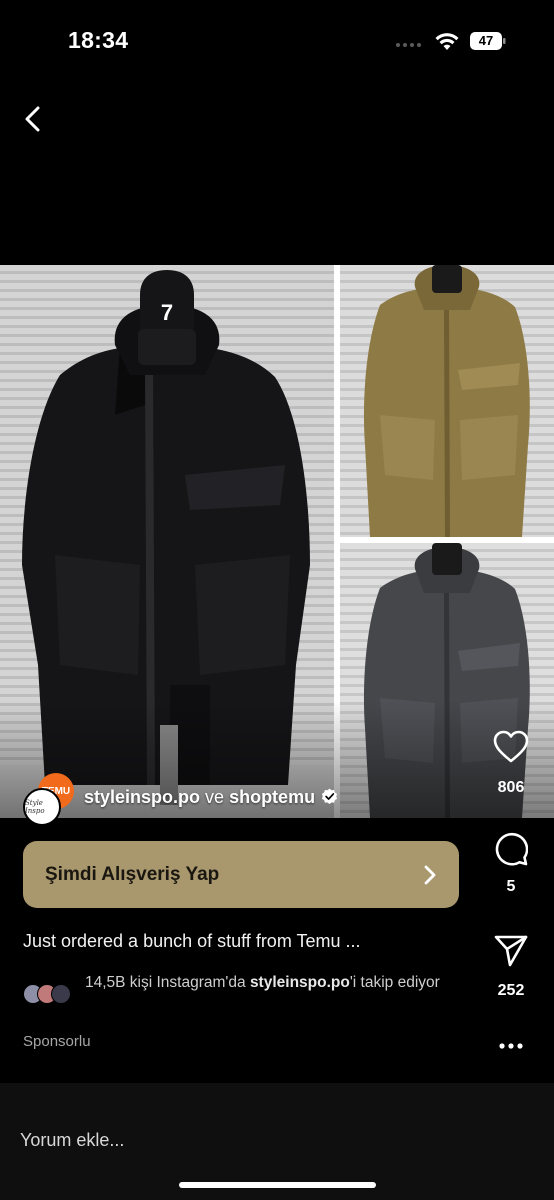 This screenshot has width=554, height=1200. What do you see at coordinates (272, 797) in the screenshot?
I see `account-name-secondary: shoptemu` at bounding box center [272, 797].